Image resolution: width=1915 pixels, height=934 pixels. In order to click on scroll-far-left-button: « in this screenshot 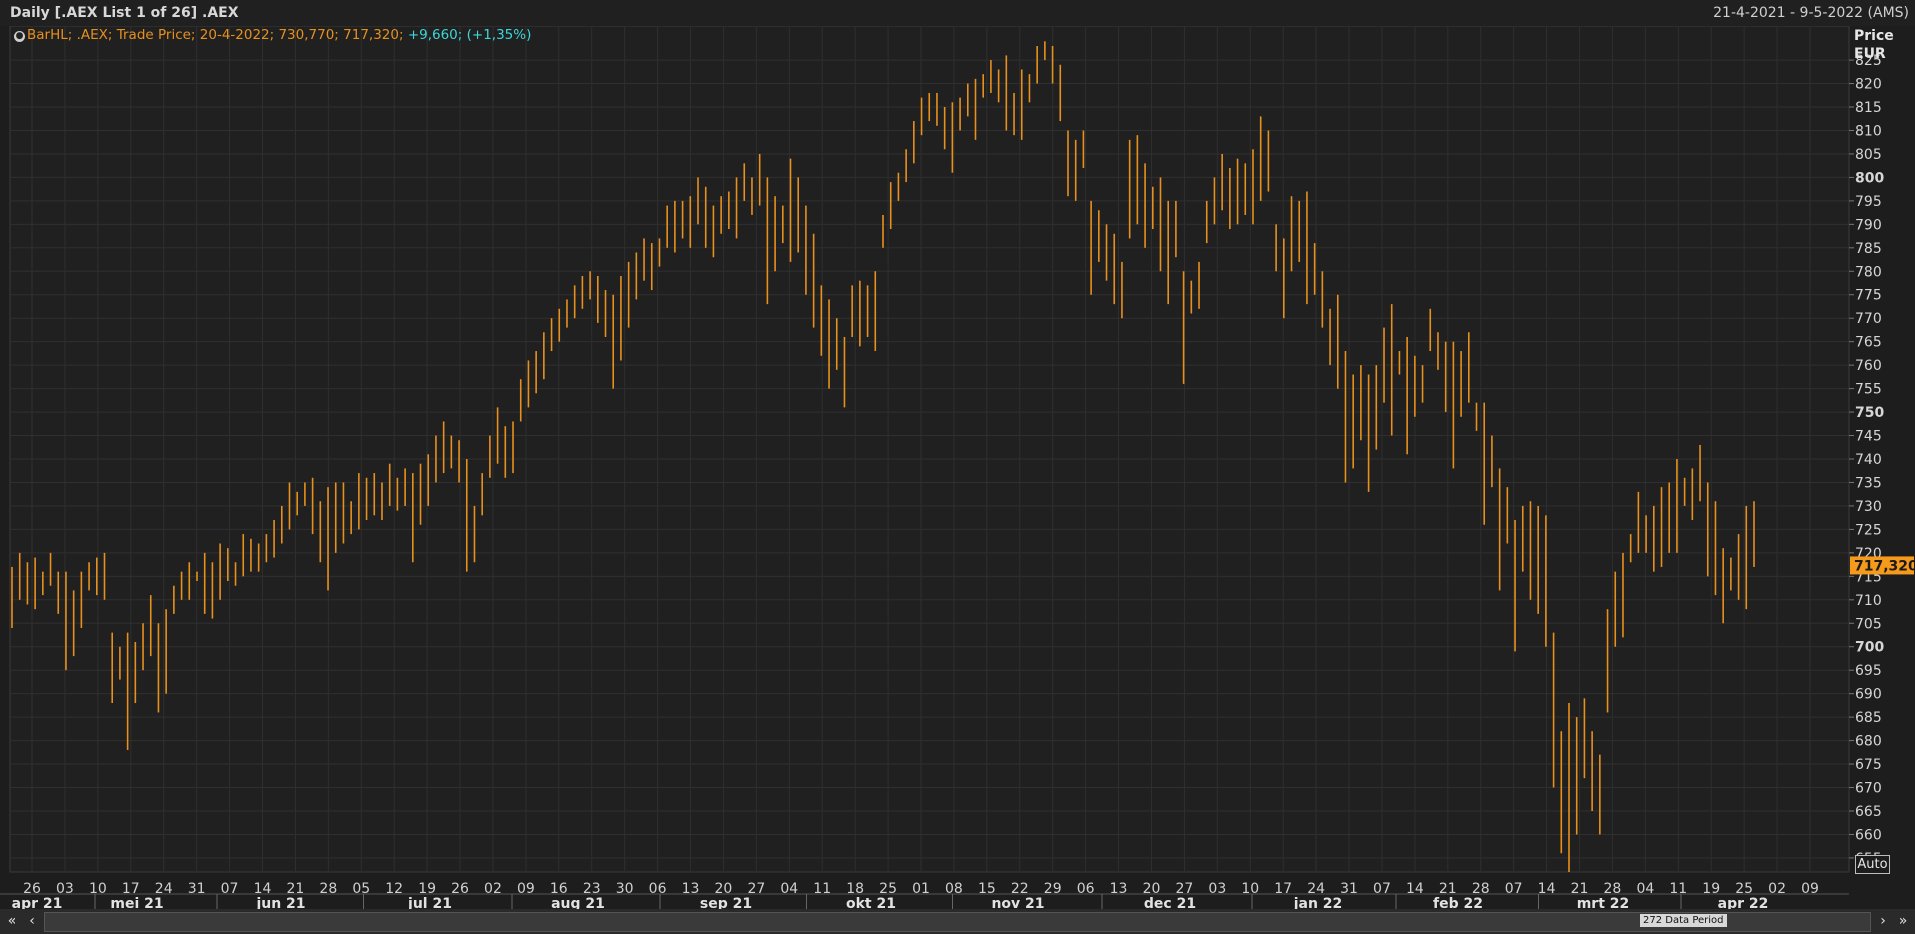, I will do `click(12, 921)`.